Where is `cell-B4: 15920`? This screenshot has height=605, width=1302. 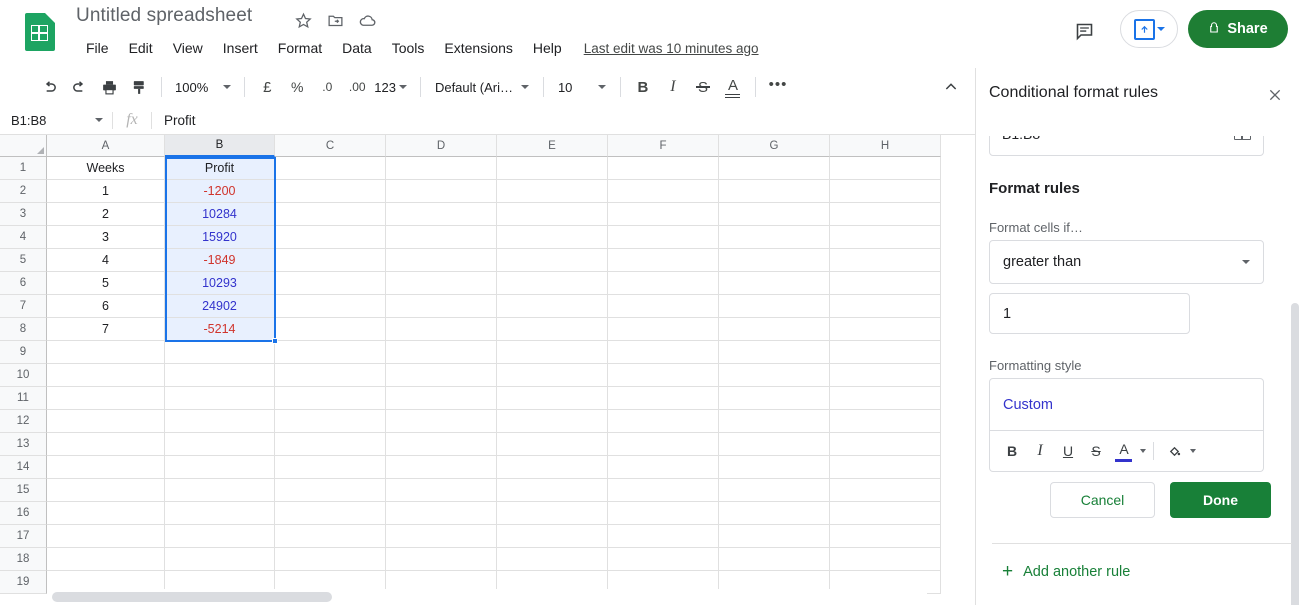 cell-B4: 15920 is located at coordinates (220, 237).